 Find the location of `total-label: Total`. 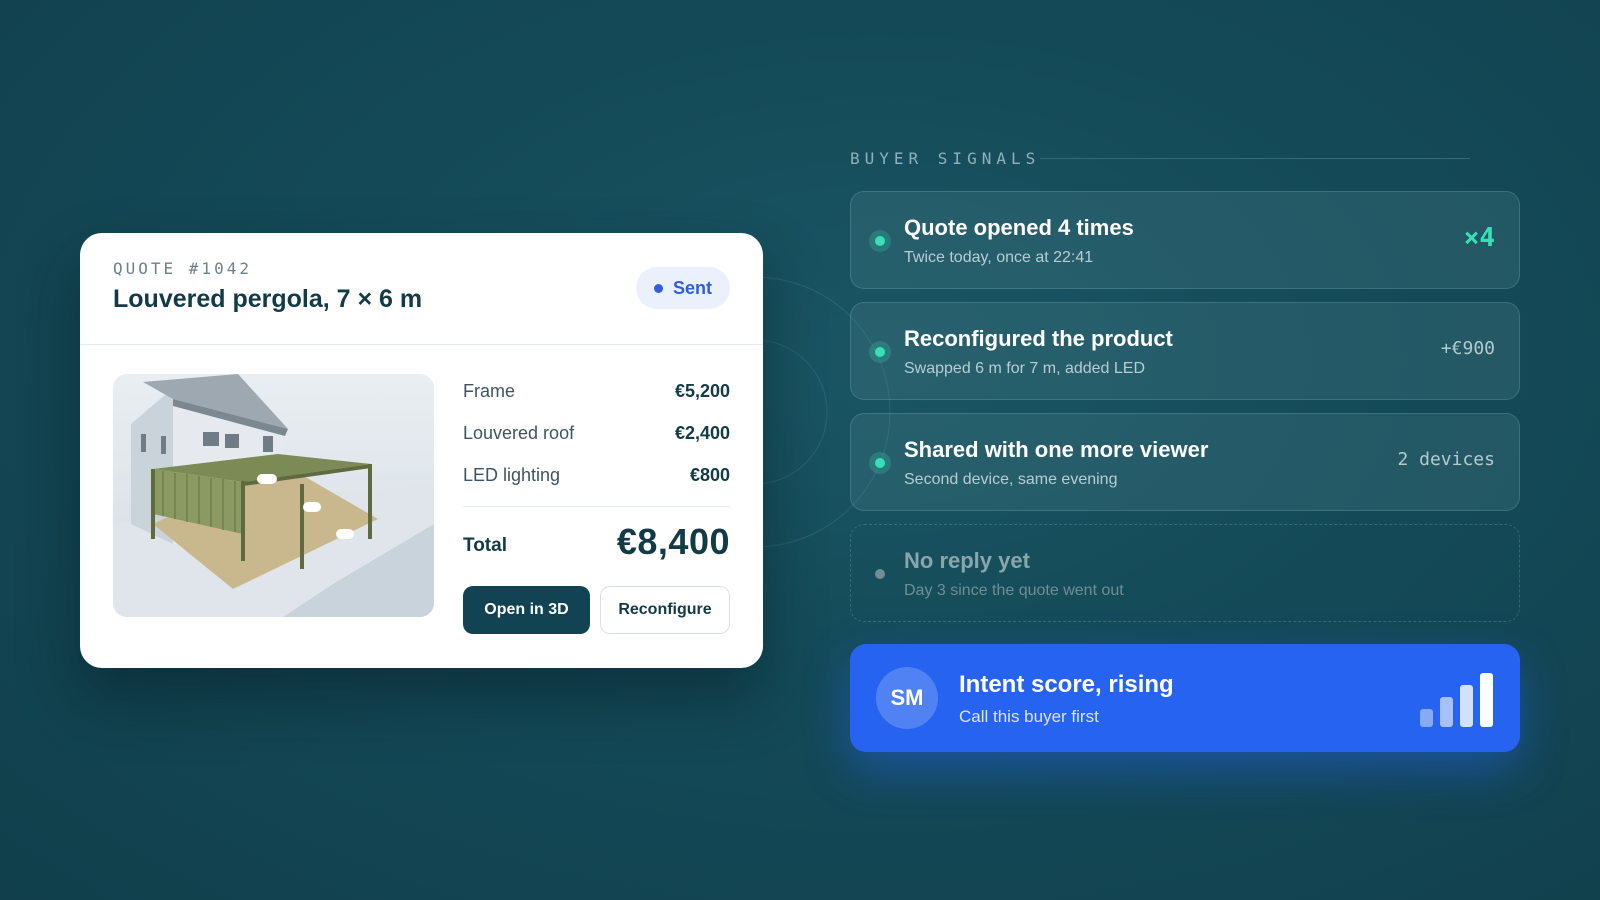

total-label: Total is located at coordinates (485, 545).